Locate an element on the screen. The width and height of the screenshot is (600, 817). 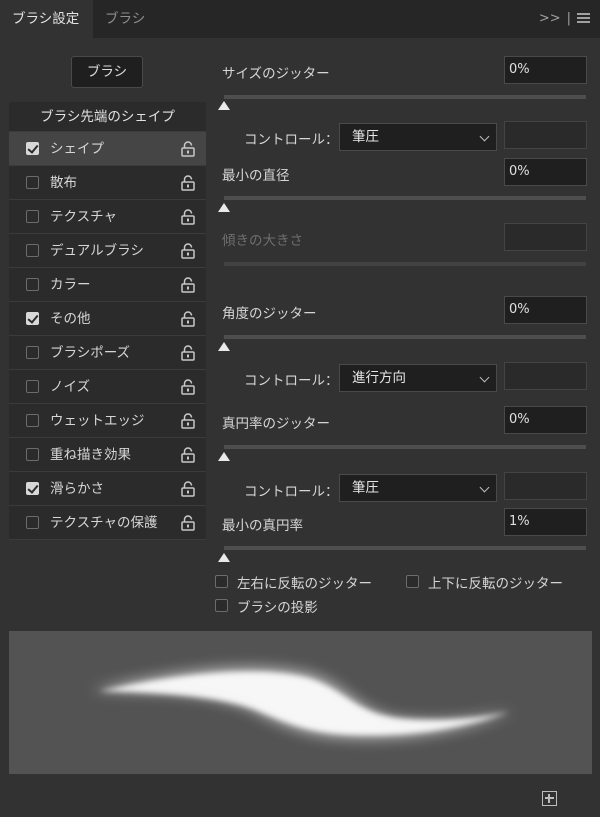
list-item: ウェットエッジ is located at coordinates (107, 421).